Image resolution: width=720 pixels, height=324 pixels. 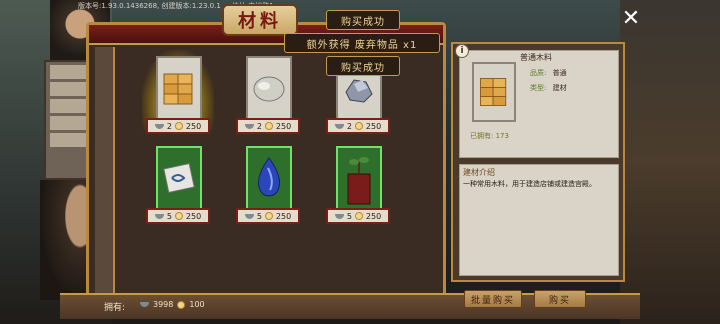 I want to click on shop-item-stone: 2 250, so click(x=268, y=97).